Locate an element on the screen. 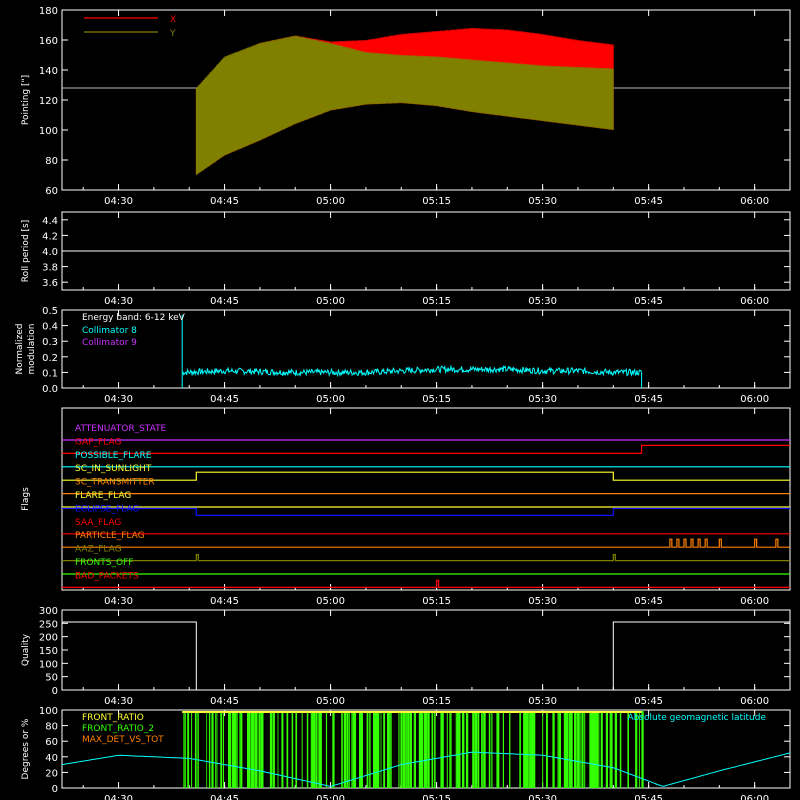 This screenshot has width=800, height=800. y-tick-label: 0.2 is located at coordinates (50, 358).